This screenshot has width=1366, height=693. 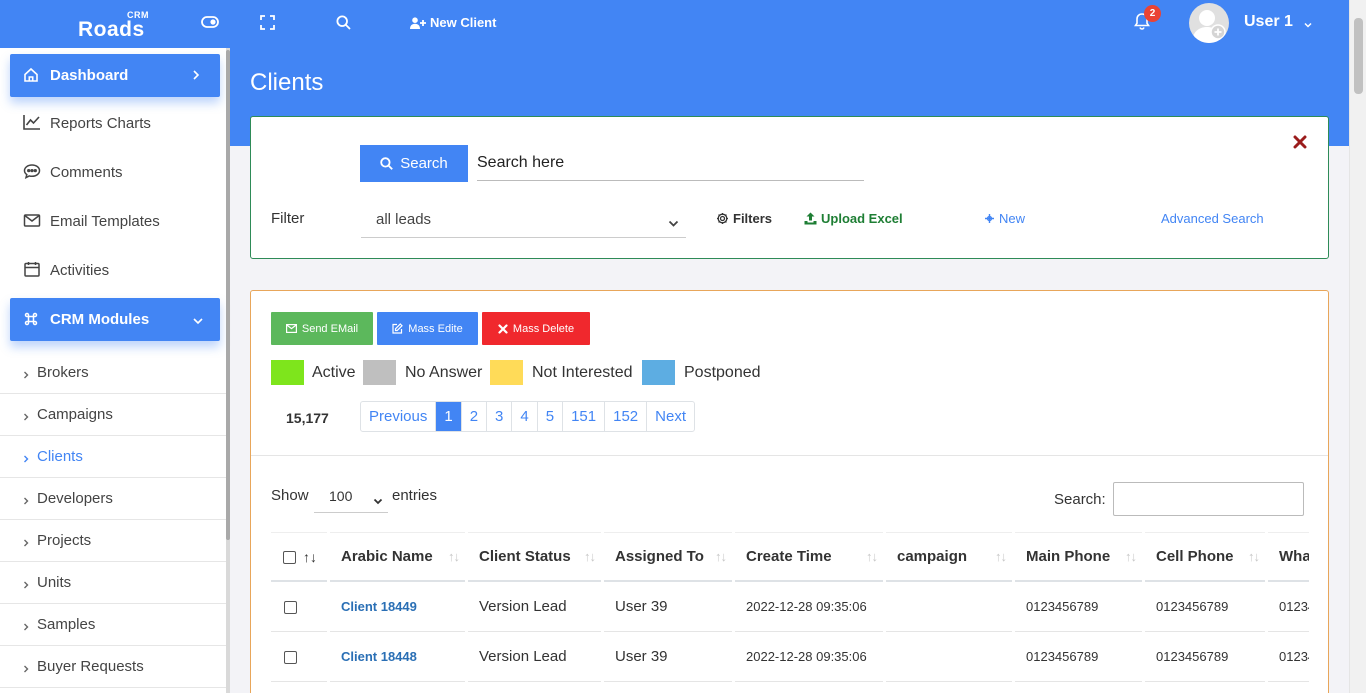 I want to click on whatsapp-cell: 0123456789, so click(x=1288, y=607).